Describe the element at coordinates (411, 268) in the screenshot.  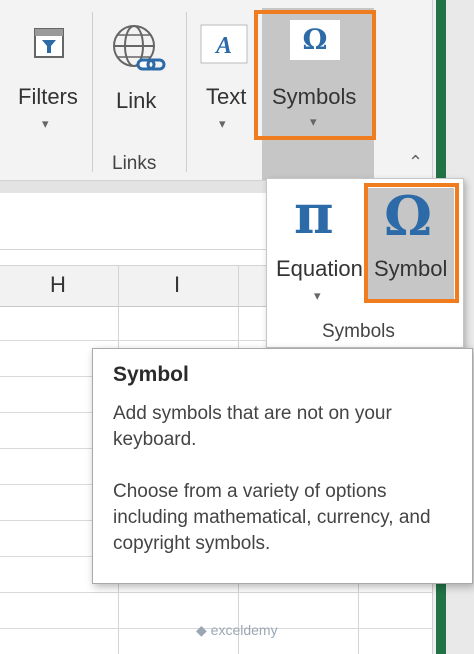
I see `symbol-label: Symbol` at that location.